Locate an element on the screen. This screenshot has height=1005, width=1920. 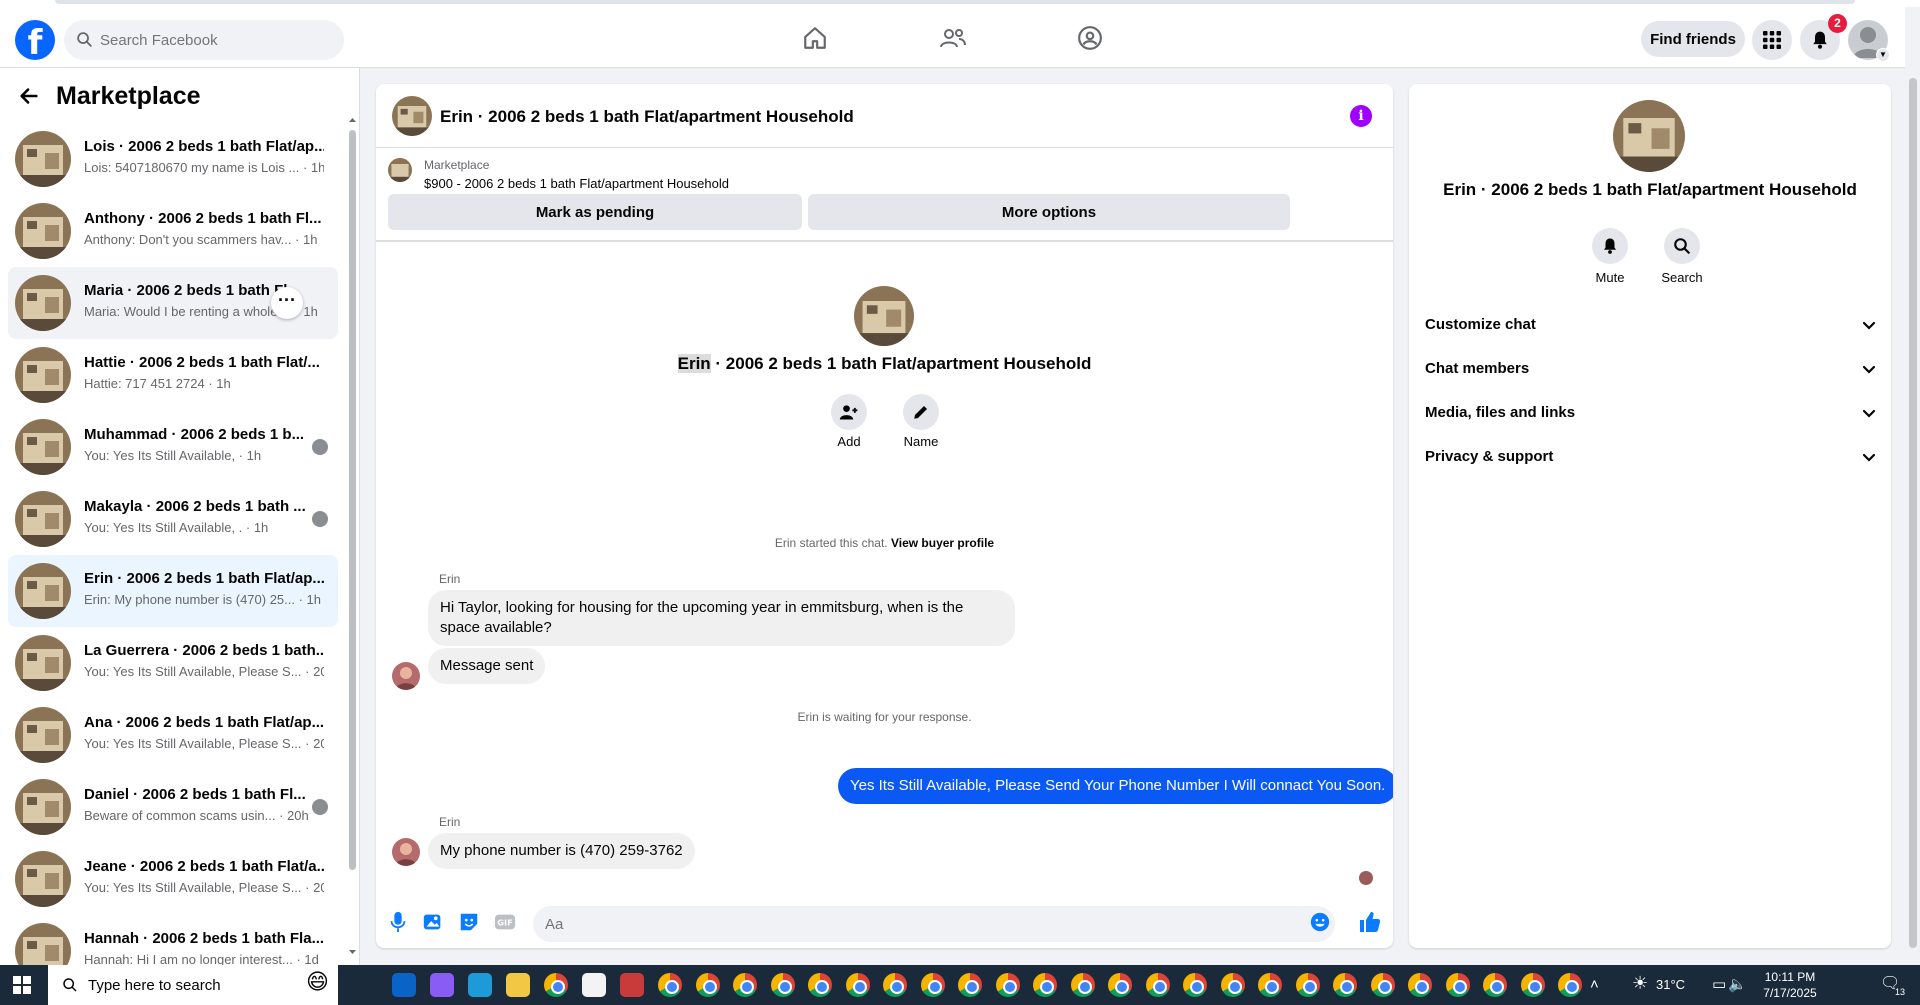
nav-groups is located at coordinates (1090, 38).